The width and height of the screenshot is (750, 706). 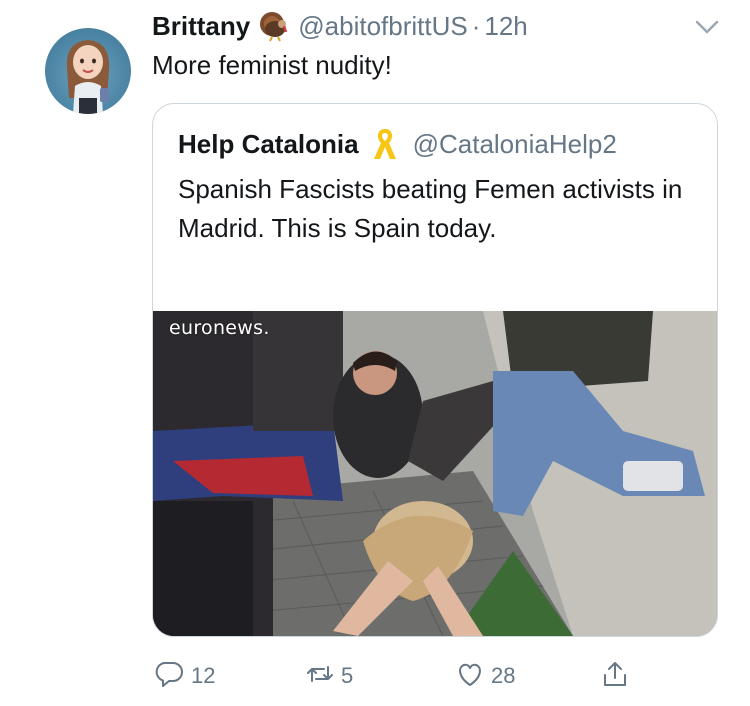 What do you see at coordinates (515, 144) in the screenshot?
I see `quoted-author-handle: @CataloniaHelp2` at bounding box center [515, 144].